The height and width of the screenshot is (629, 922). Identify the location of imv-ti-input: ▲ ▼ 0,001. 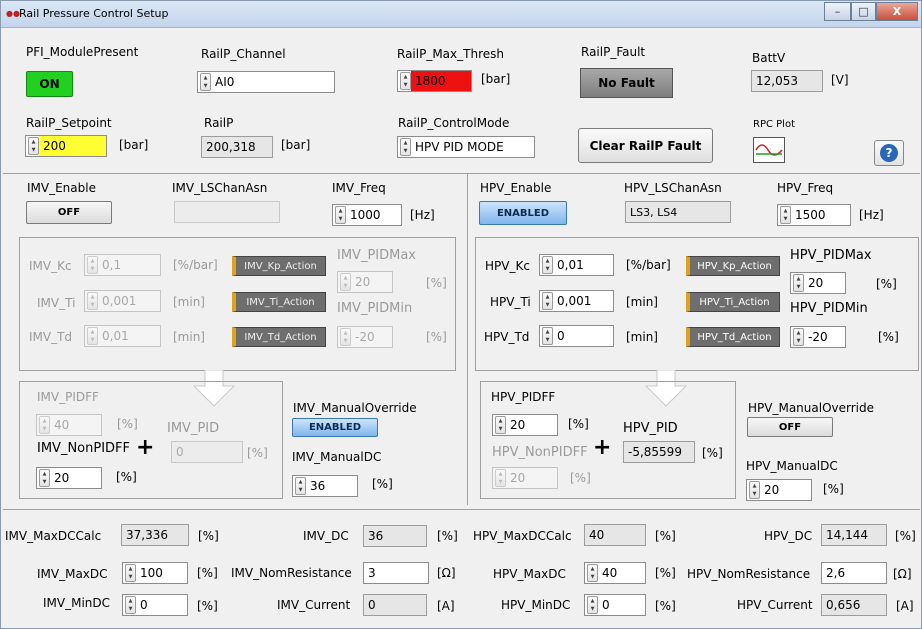
(122, 301).